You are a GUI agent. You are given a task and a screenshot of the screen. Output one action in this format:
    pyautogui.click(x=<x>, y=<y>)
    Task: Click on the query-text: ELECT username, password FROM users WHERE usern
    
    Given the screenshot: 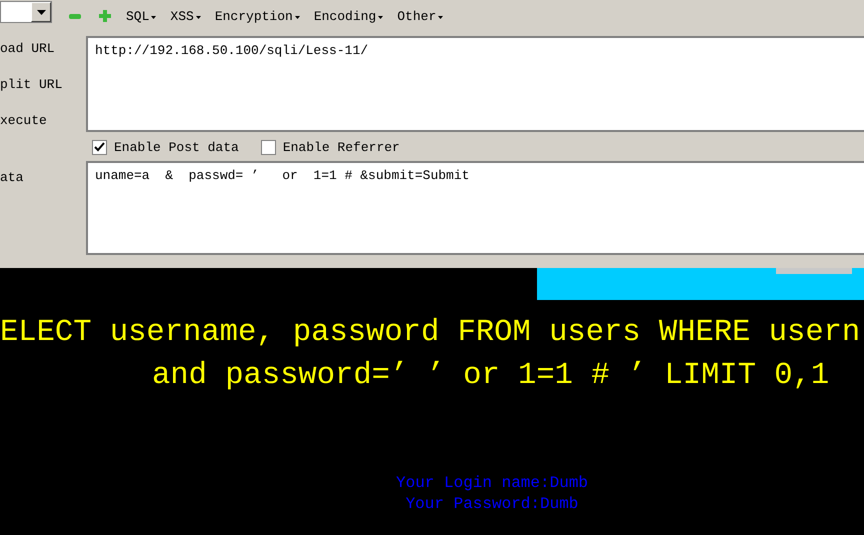 What is the action you would take?
    pyautogui.click(x=431, y=333)
    